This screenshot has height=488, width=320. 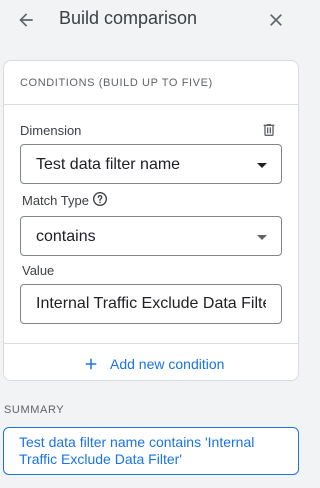 What do you see at coordinates (66, 236) in the screenshot?
I see `match-type-selected-value: contains` at bounding box center [66, 236].